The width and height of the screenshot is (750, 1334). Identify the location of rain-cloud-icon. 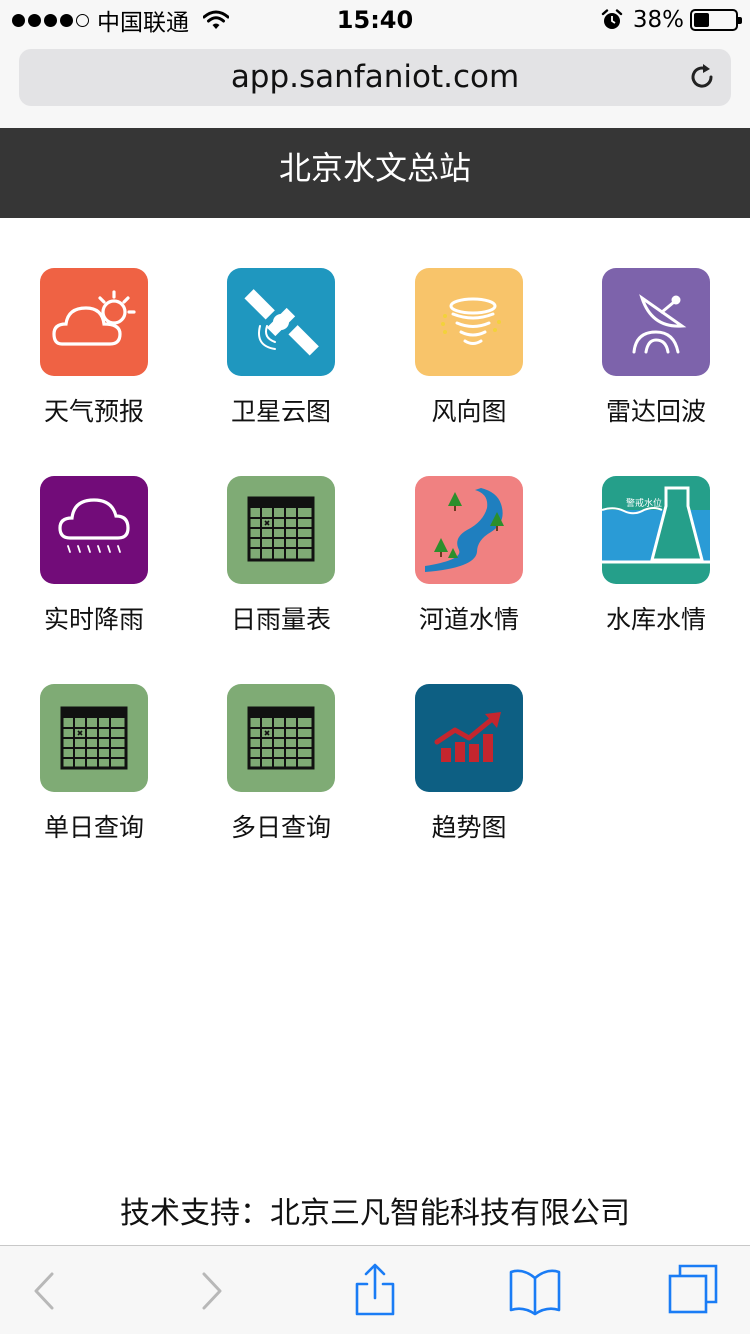
(94, 530).